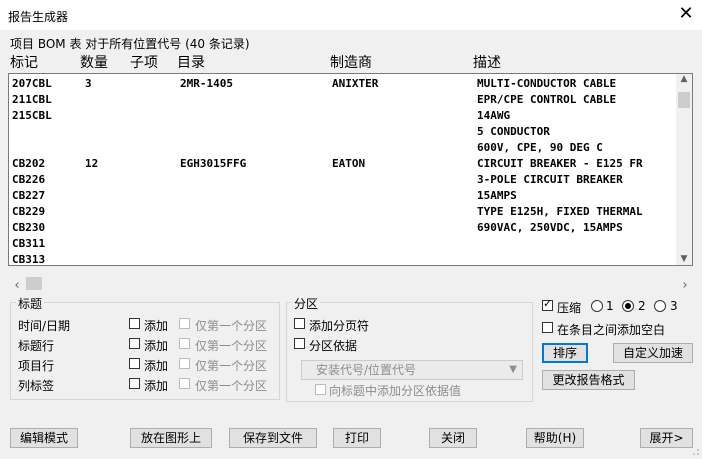  What do you see at coordinates (494, 115) in the screenshot?
I see `cell-description: 14AWG` at bounding box center [494, 115].